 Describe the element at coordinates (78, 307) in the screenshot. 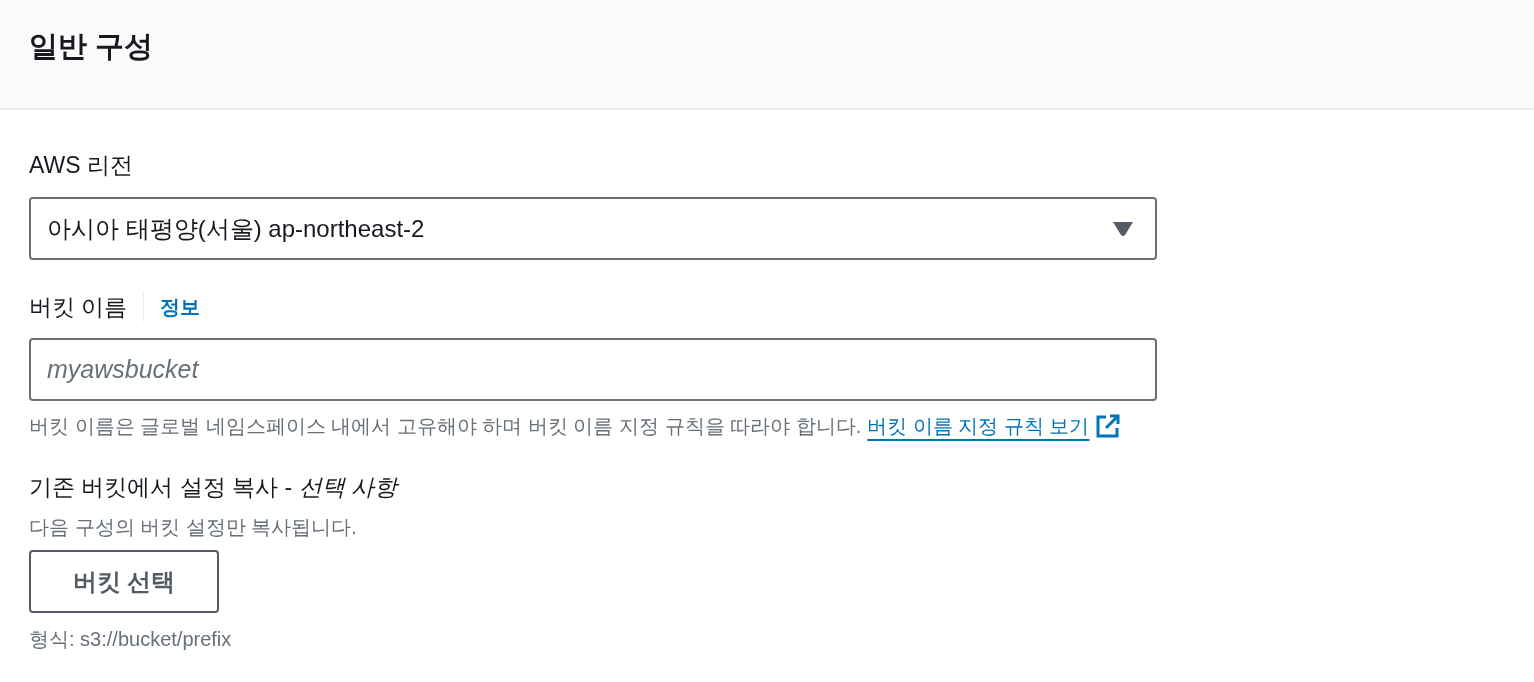

I see `field-label: 버킷 이름` at that location.